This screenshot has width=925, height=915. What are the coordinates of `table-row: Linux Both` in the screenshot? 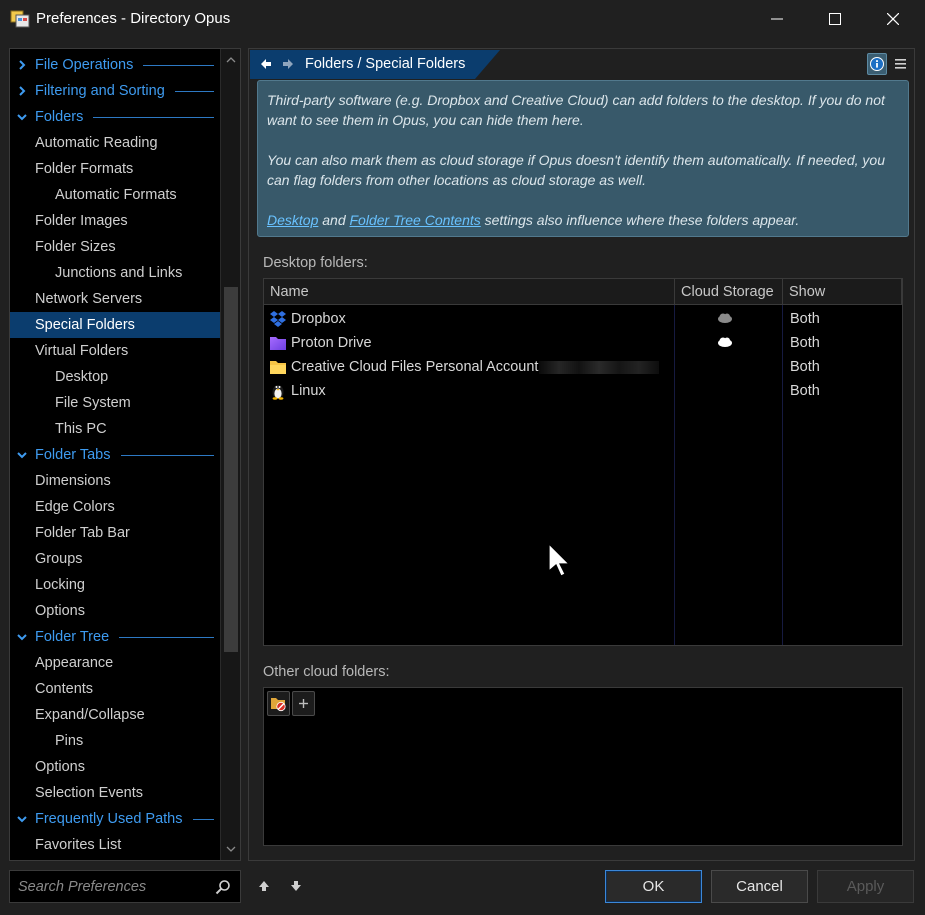 It's located at (583, 391).